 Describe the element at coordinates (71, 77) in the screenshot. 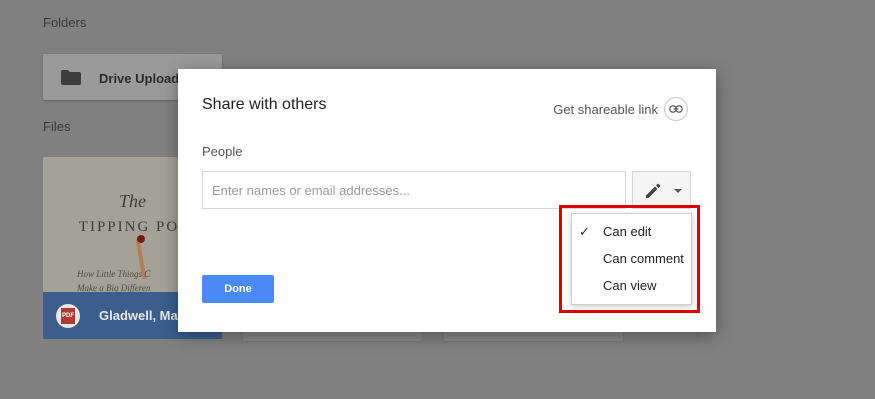

I see `folder-icon` at that location.